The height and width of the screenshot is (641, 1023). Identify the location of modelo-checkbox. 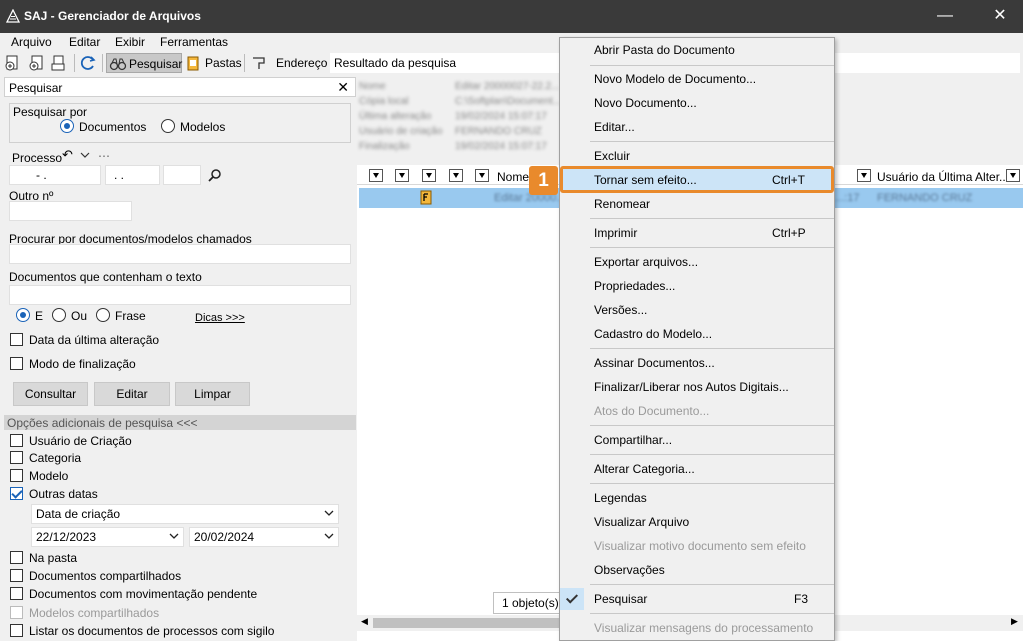
(16, 475).